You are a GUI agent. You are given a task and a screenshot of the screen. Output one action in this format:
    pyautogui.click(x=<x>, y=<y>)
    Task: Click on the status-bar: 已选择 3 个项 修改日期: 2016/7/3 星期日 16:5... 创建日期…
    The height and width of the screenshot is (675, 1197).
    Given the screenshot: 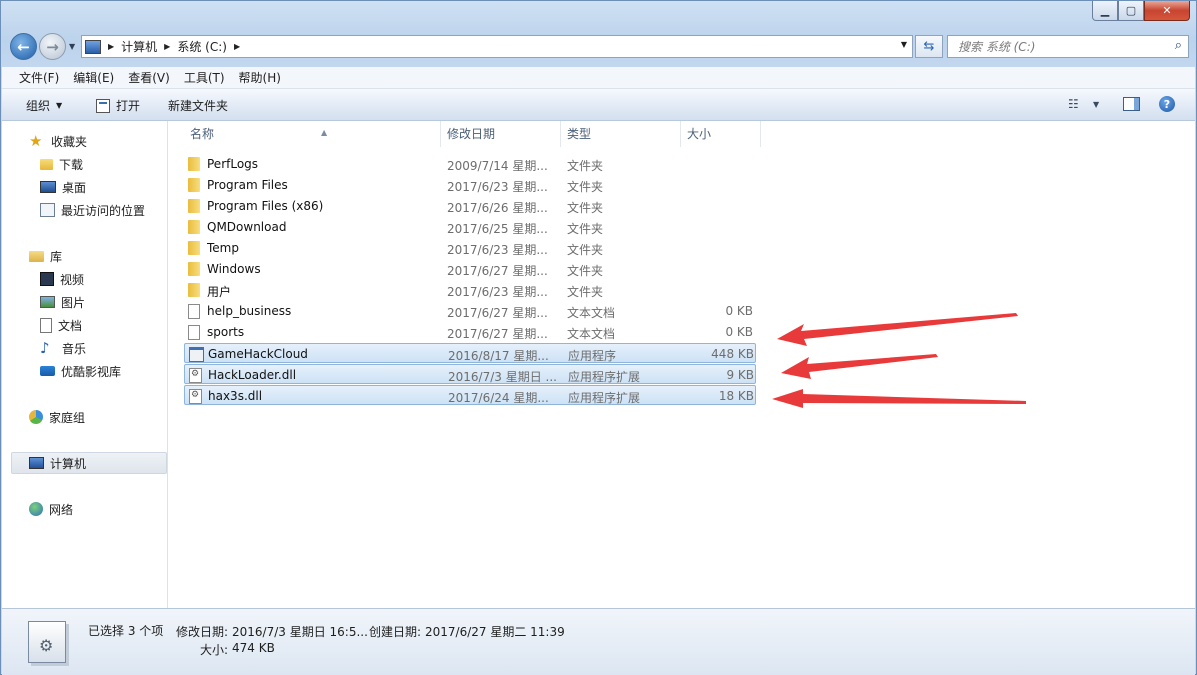 What is the action you would take?
    pyautogui.click(x=598, y=641)
    